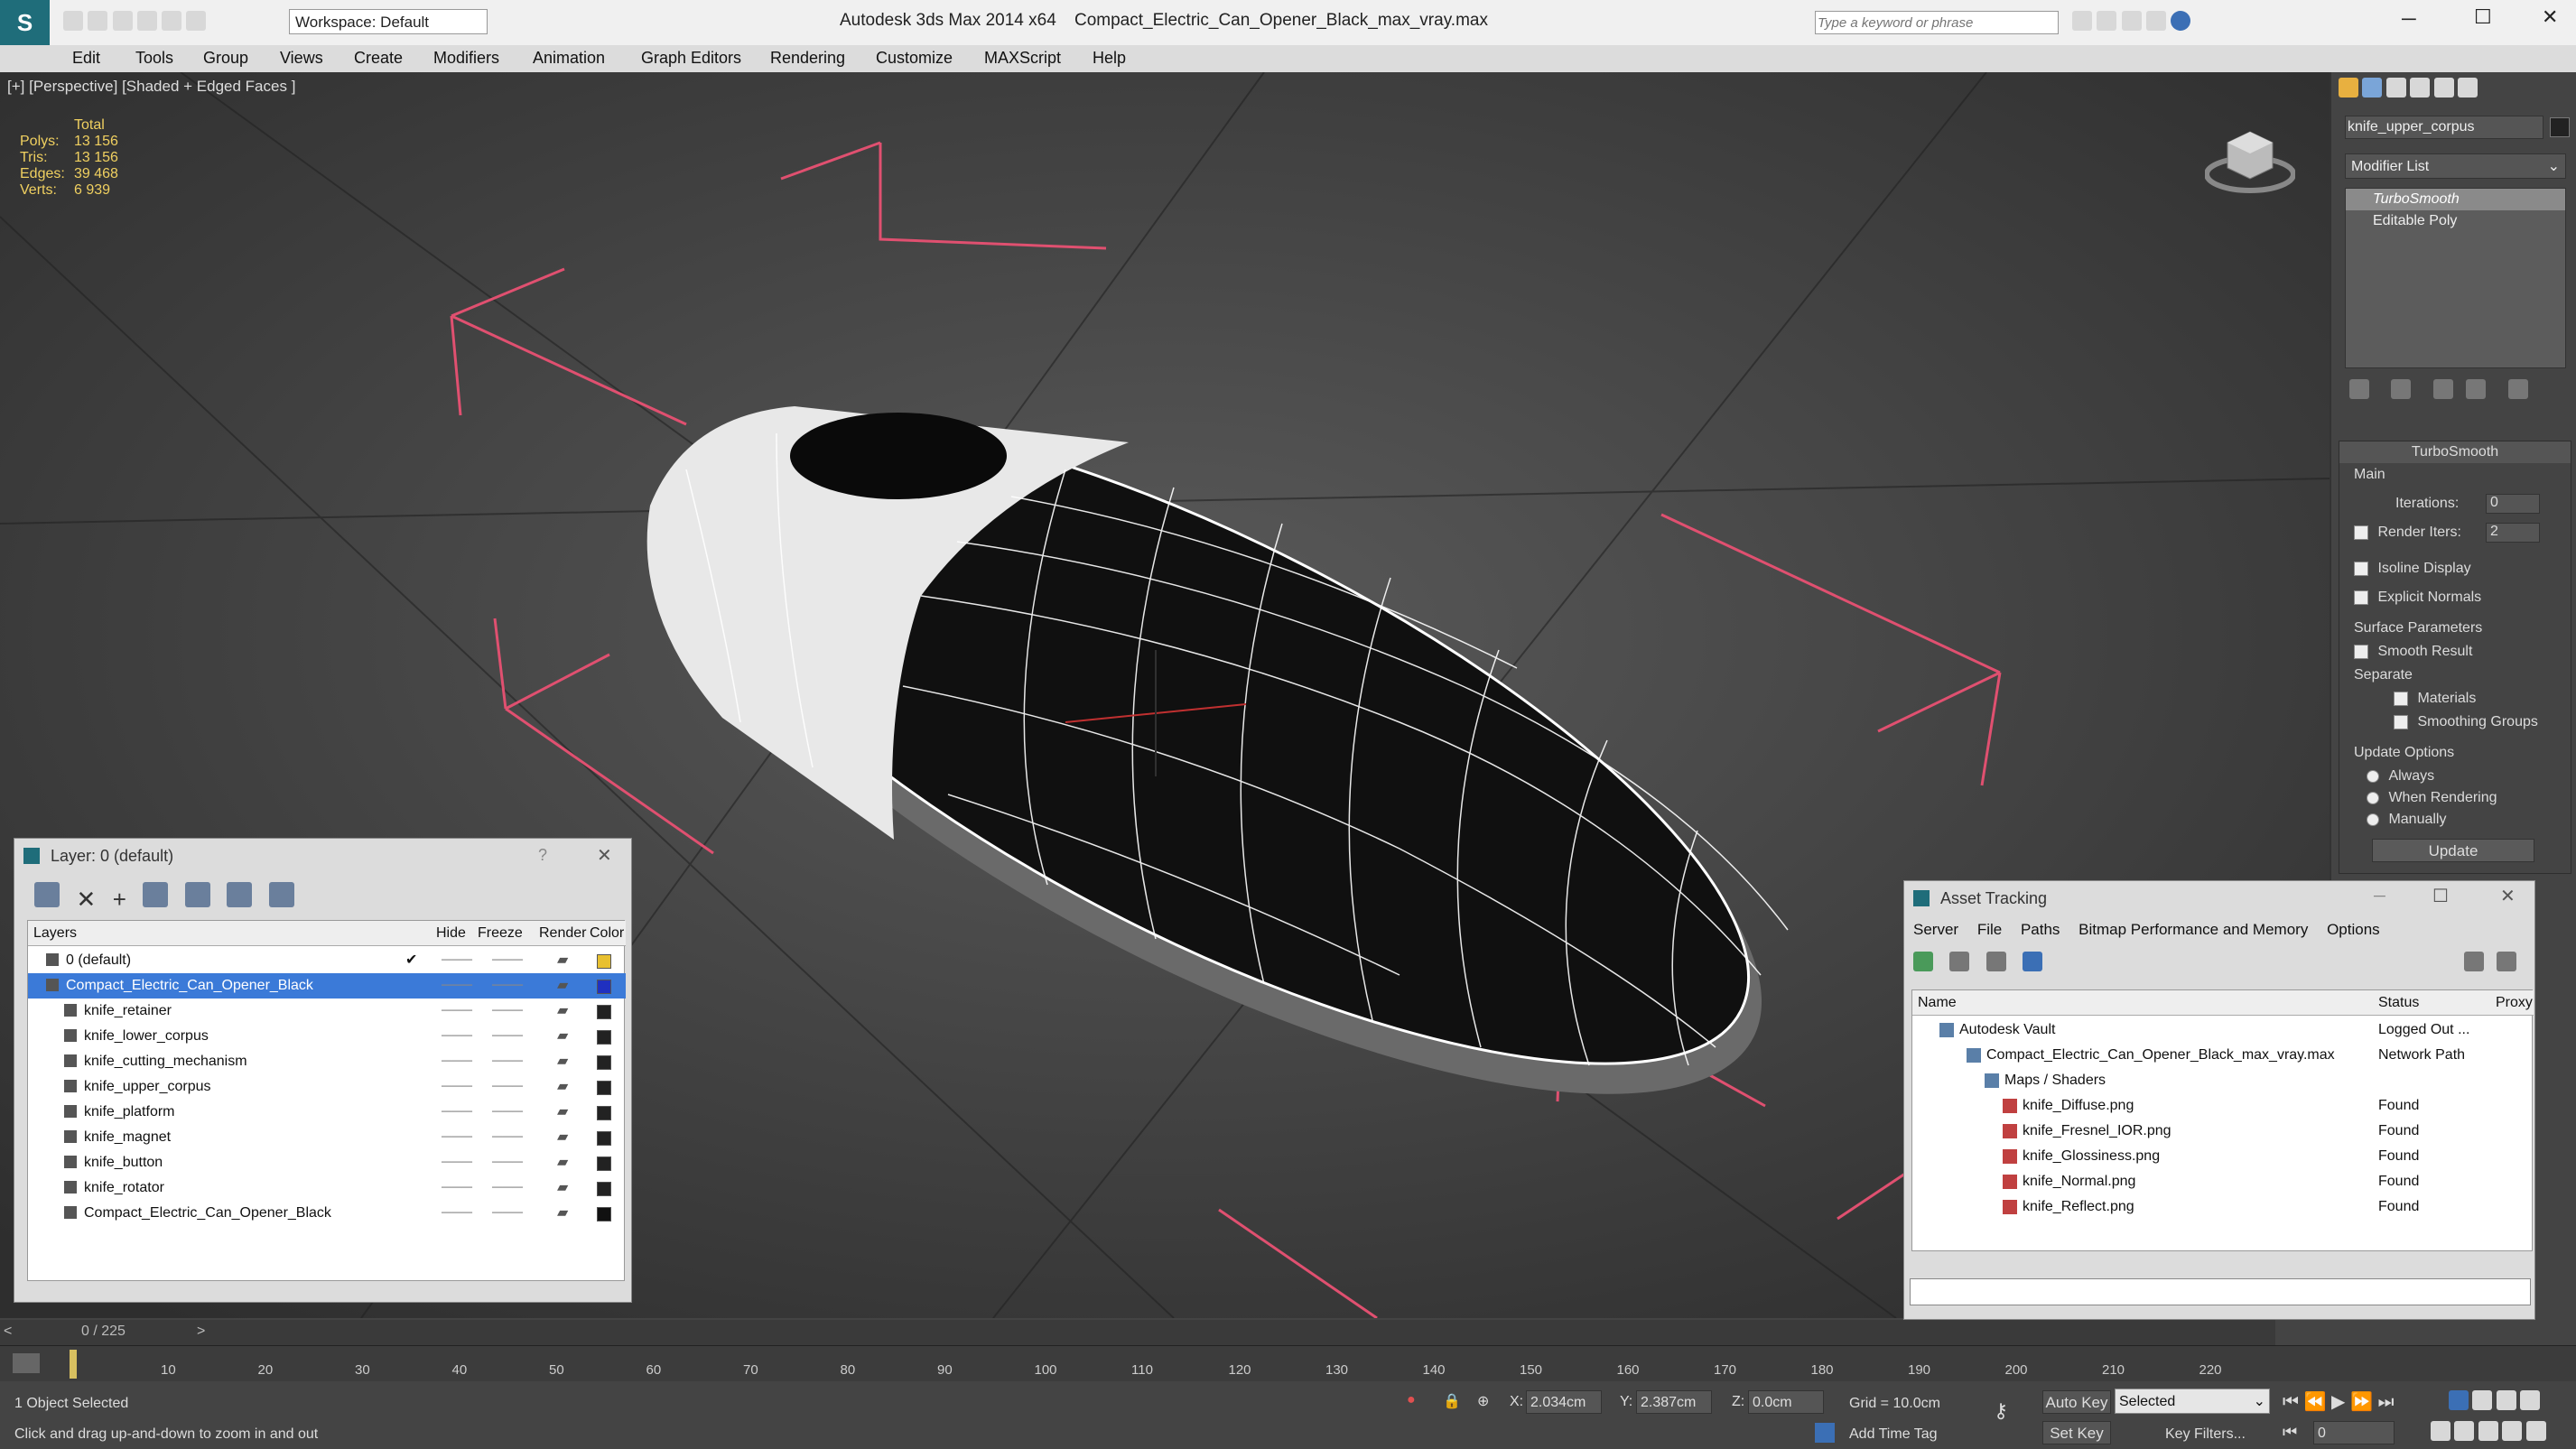 This screenshot has width=2576, height=1449. What do you see at coordinates (2131, 21) in the screenshot?
I see `communication-icon` at bounding box center [2131, 21].